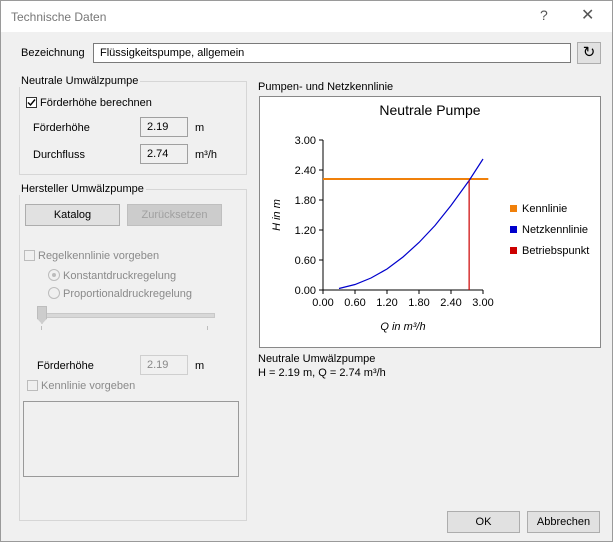  What do you see at coordinates (88, 386) in the screenshot?
I see `kennlinie-label: Kennlinie vorgeben` at bounding box center [88, 386].